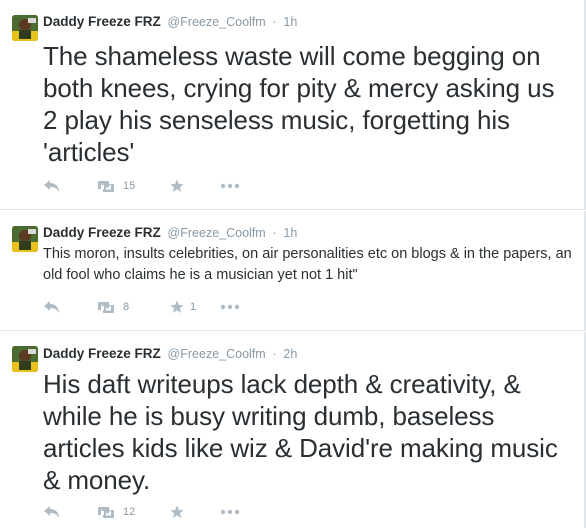 The image size is (586, 528). Describe the element at coordinates (129, 186) in the screenshot. I see `retweet-count: 15` at that location.